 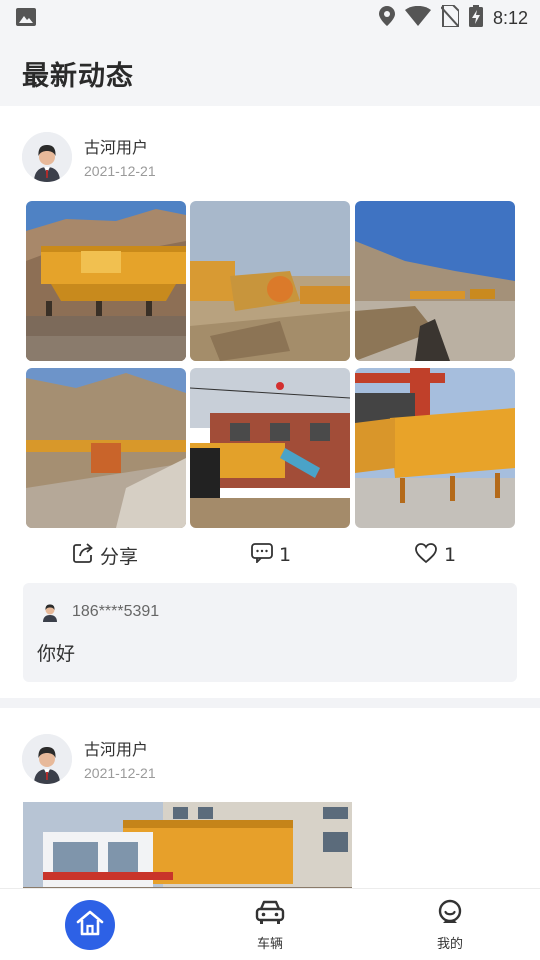 What do you see at coordinates (78, 76) in the screenshot?
I see `page-title: 最新动态` at bounding box center [78, 76].